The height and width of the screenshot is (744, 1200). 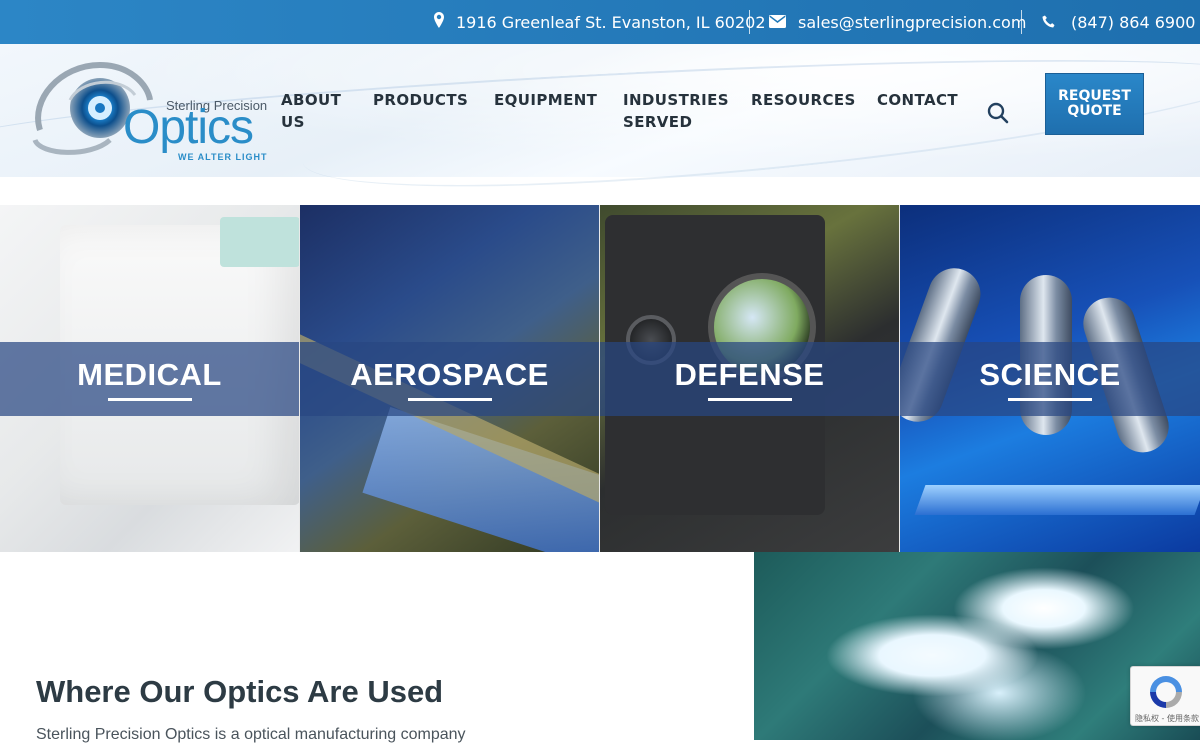 I want to click on tile-band: MEDICAL, so click(x=149, y=379).